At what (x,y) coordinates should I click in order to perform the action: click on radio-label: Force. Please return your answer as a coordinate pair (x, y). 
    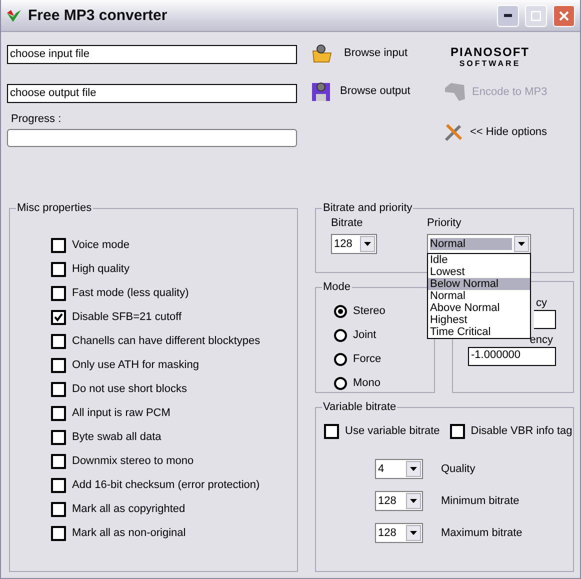
    Looking at the image, I should click on (367, 359).